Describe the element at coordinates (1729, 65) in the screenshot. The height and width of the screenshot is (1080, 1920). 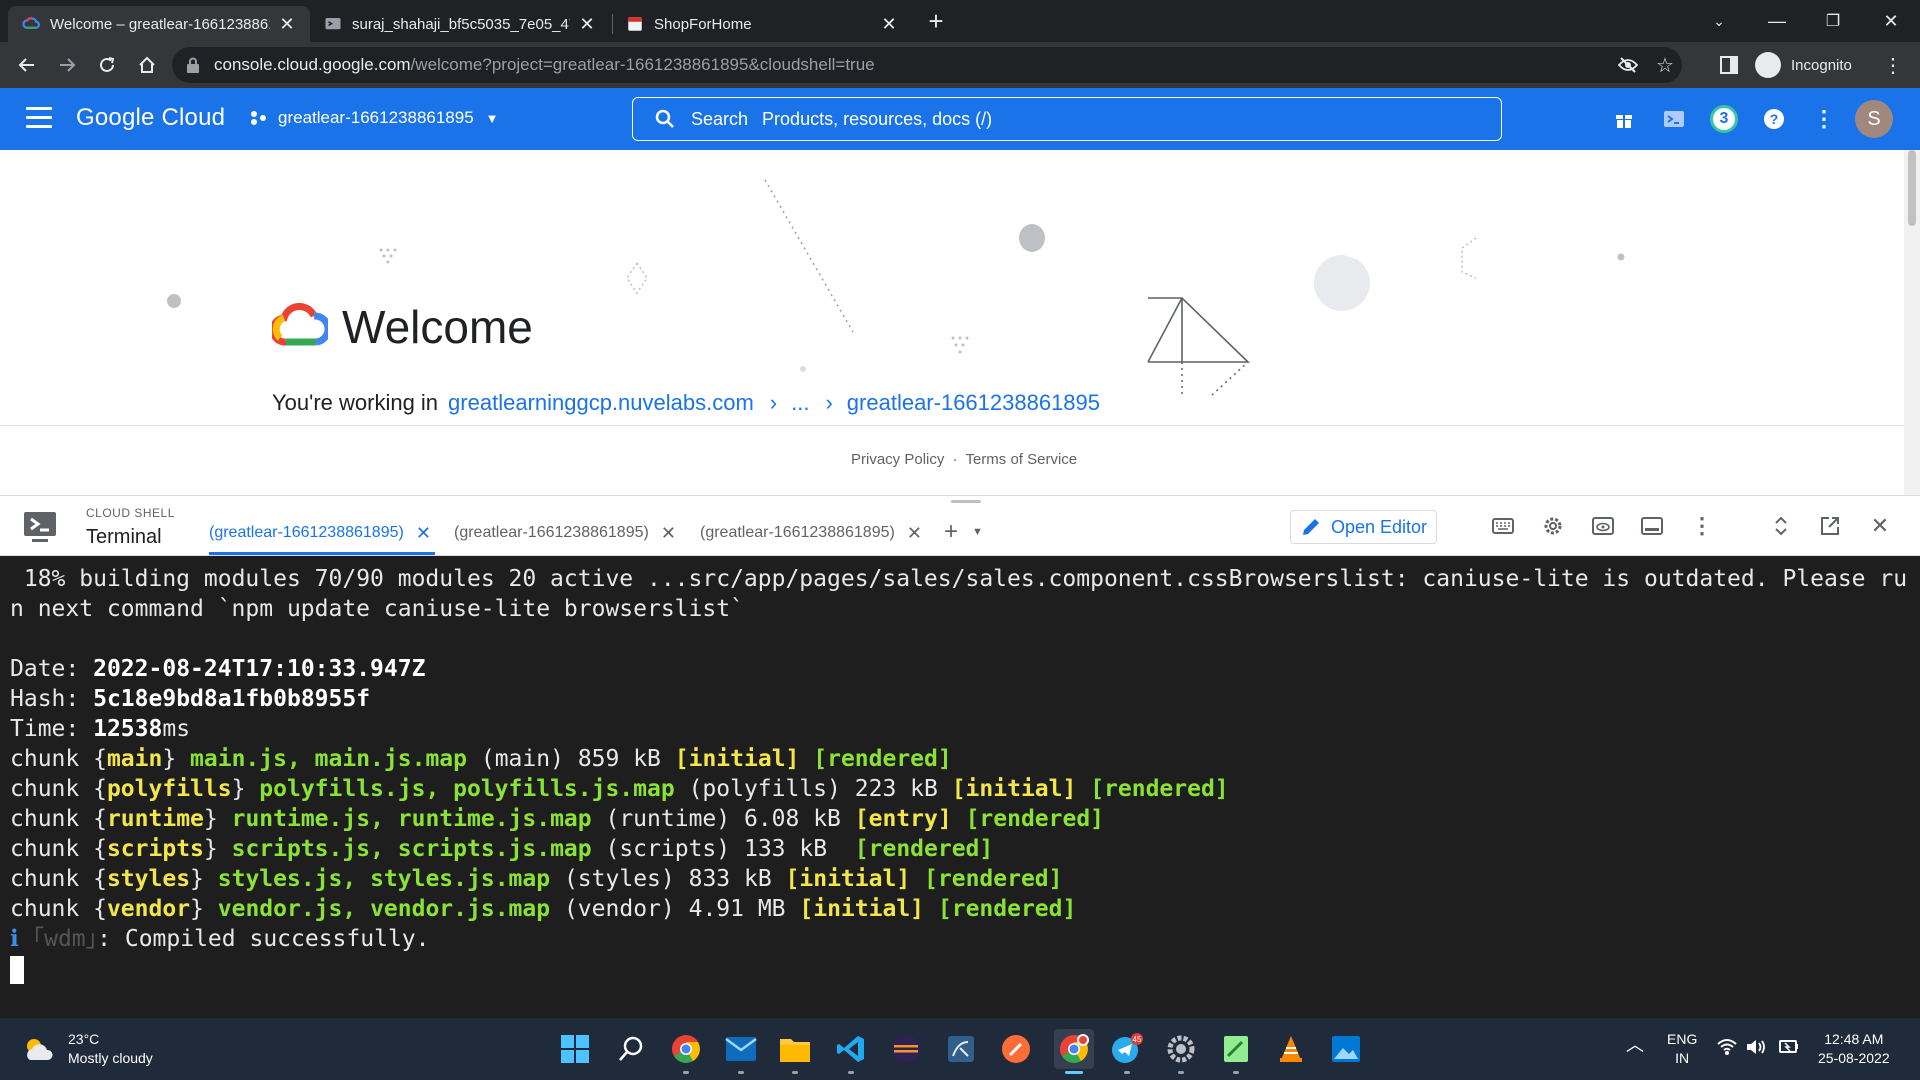
I see `side-panel-icon` at that location.